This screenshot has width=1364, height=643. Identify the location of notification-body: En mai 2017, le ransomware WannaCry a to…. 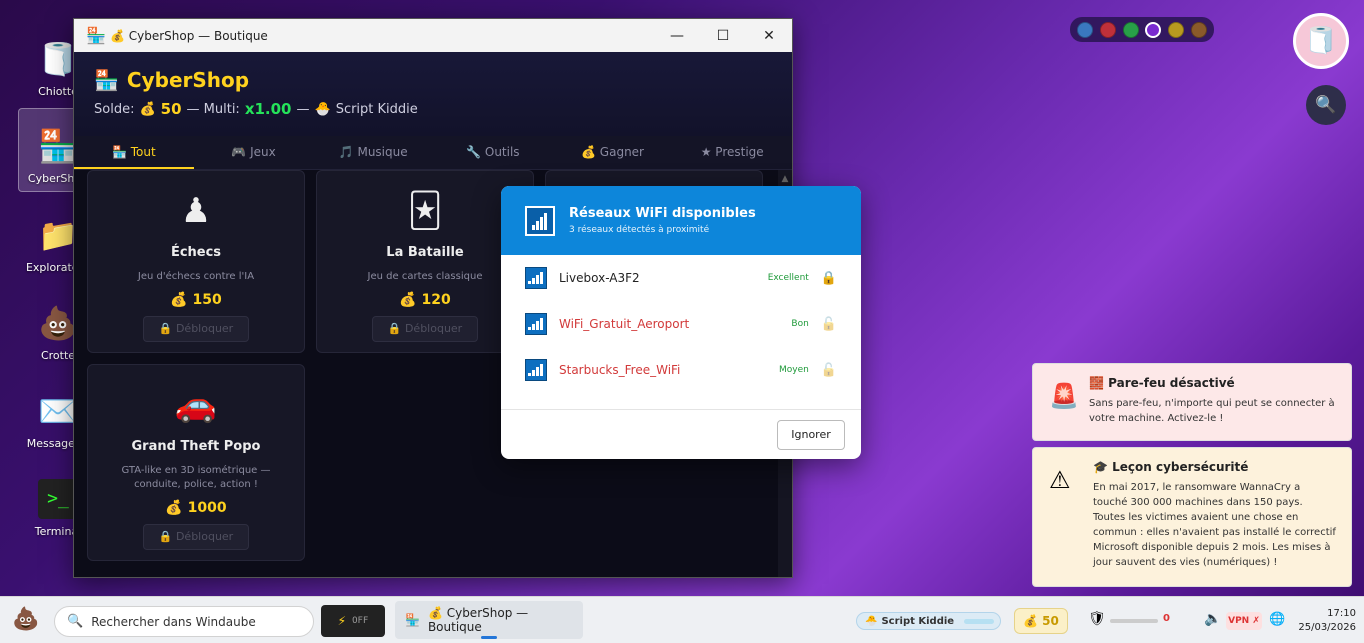
(1214, 525).